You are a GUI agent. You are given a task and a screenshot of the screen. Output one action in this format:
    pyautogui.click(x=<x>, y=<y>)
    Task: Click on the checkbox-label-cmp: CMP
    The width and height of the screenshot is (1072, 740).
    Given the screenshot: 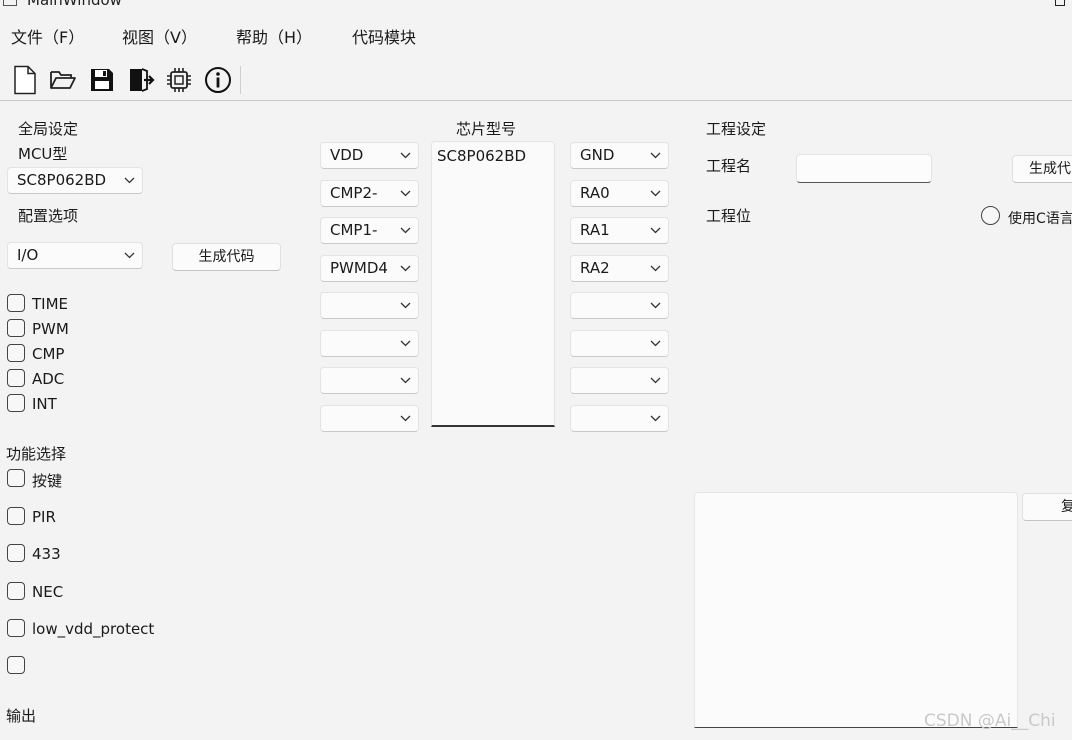 What is the action you would take?
    pyautogui.click(x=48, y=354)
    